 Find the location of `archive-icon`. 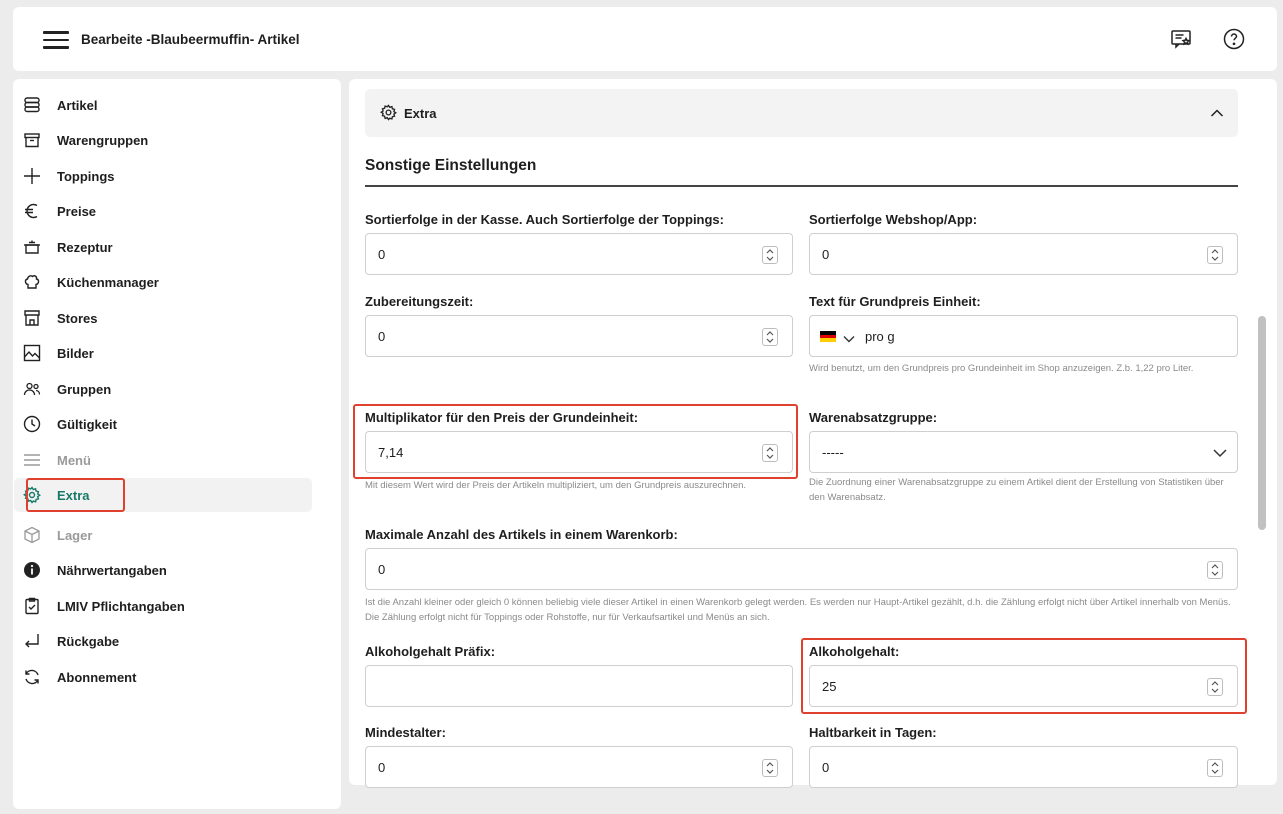

archive-icon is located at coordinates (32, 140).